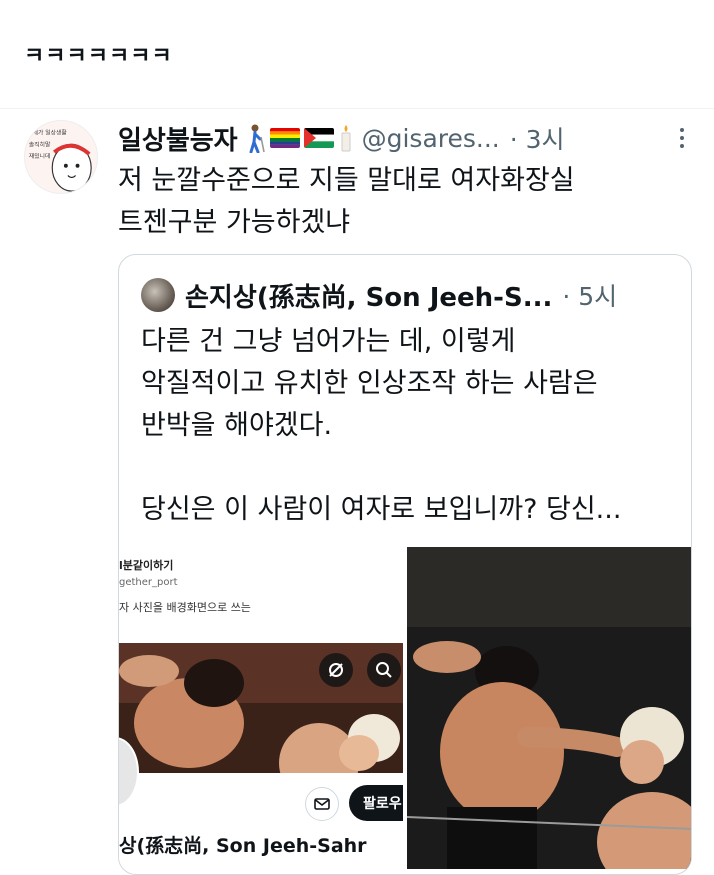 This screenshot has width=714, height=875. What do you see at coordinates (49, 133) in the screenshot?
I see `svg-text: .세가 일상생활` at bounding box center [49, 133].